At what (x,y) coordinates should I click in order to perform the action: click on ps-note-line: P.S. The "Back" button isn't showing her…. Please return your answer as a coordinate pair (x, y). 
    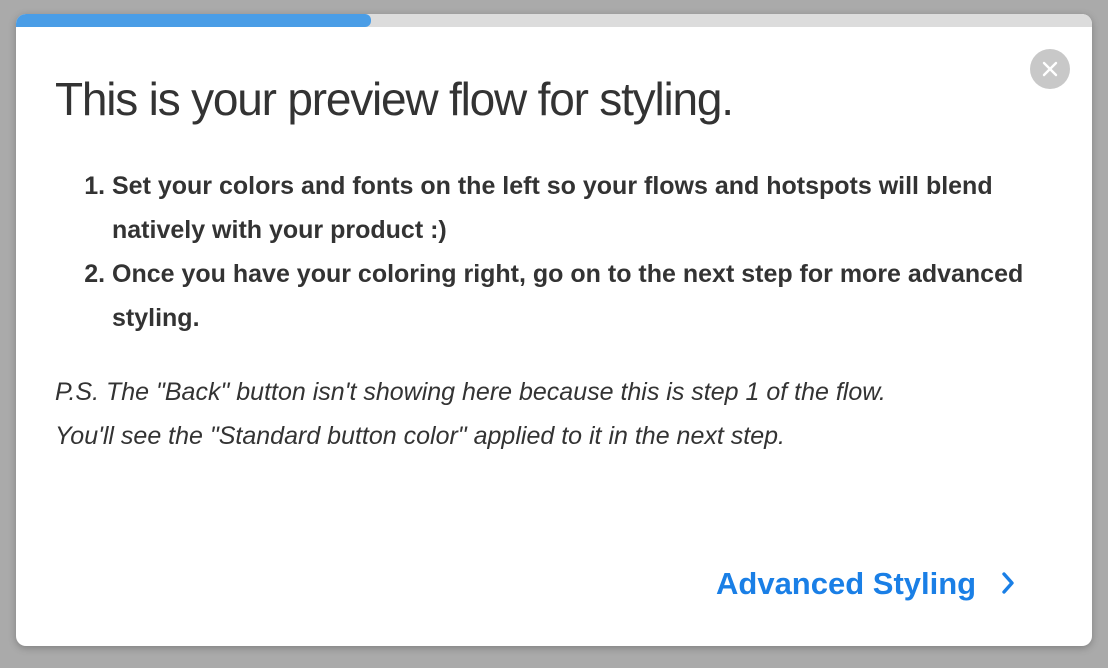
    Looking at the image, I should click on (470, 392).